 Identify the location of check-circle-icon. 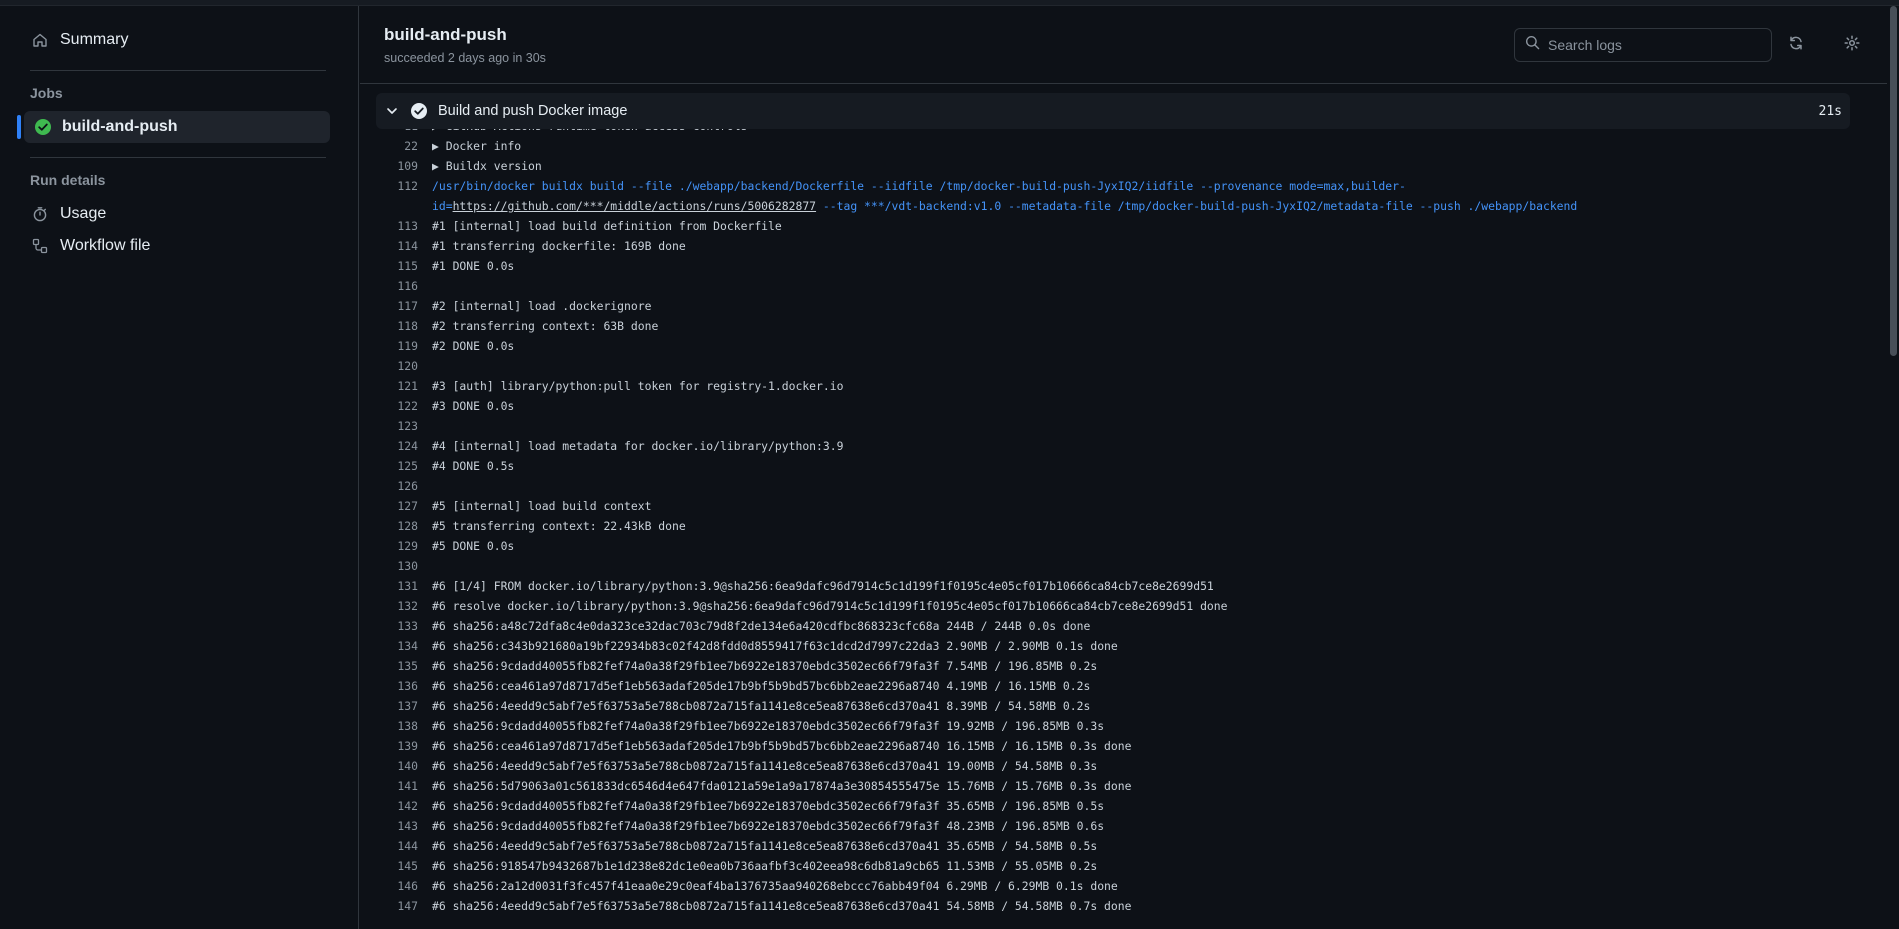
(43, 127).